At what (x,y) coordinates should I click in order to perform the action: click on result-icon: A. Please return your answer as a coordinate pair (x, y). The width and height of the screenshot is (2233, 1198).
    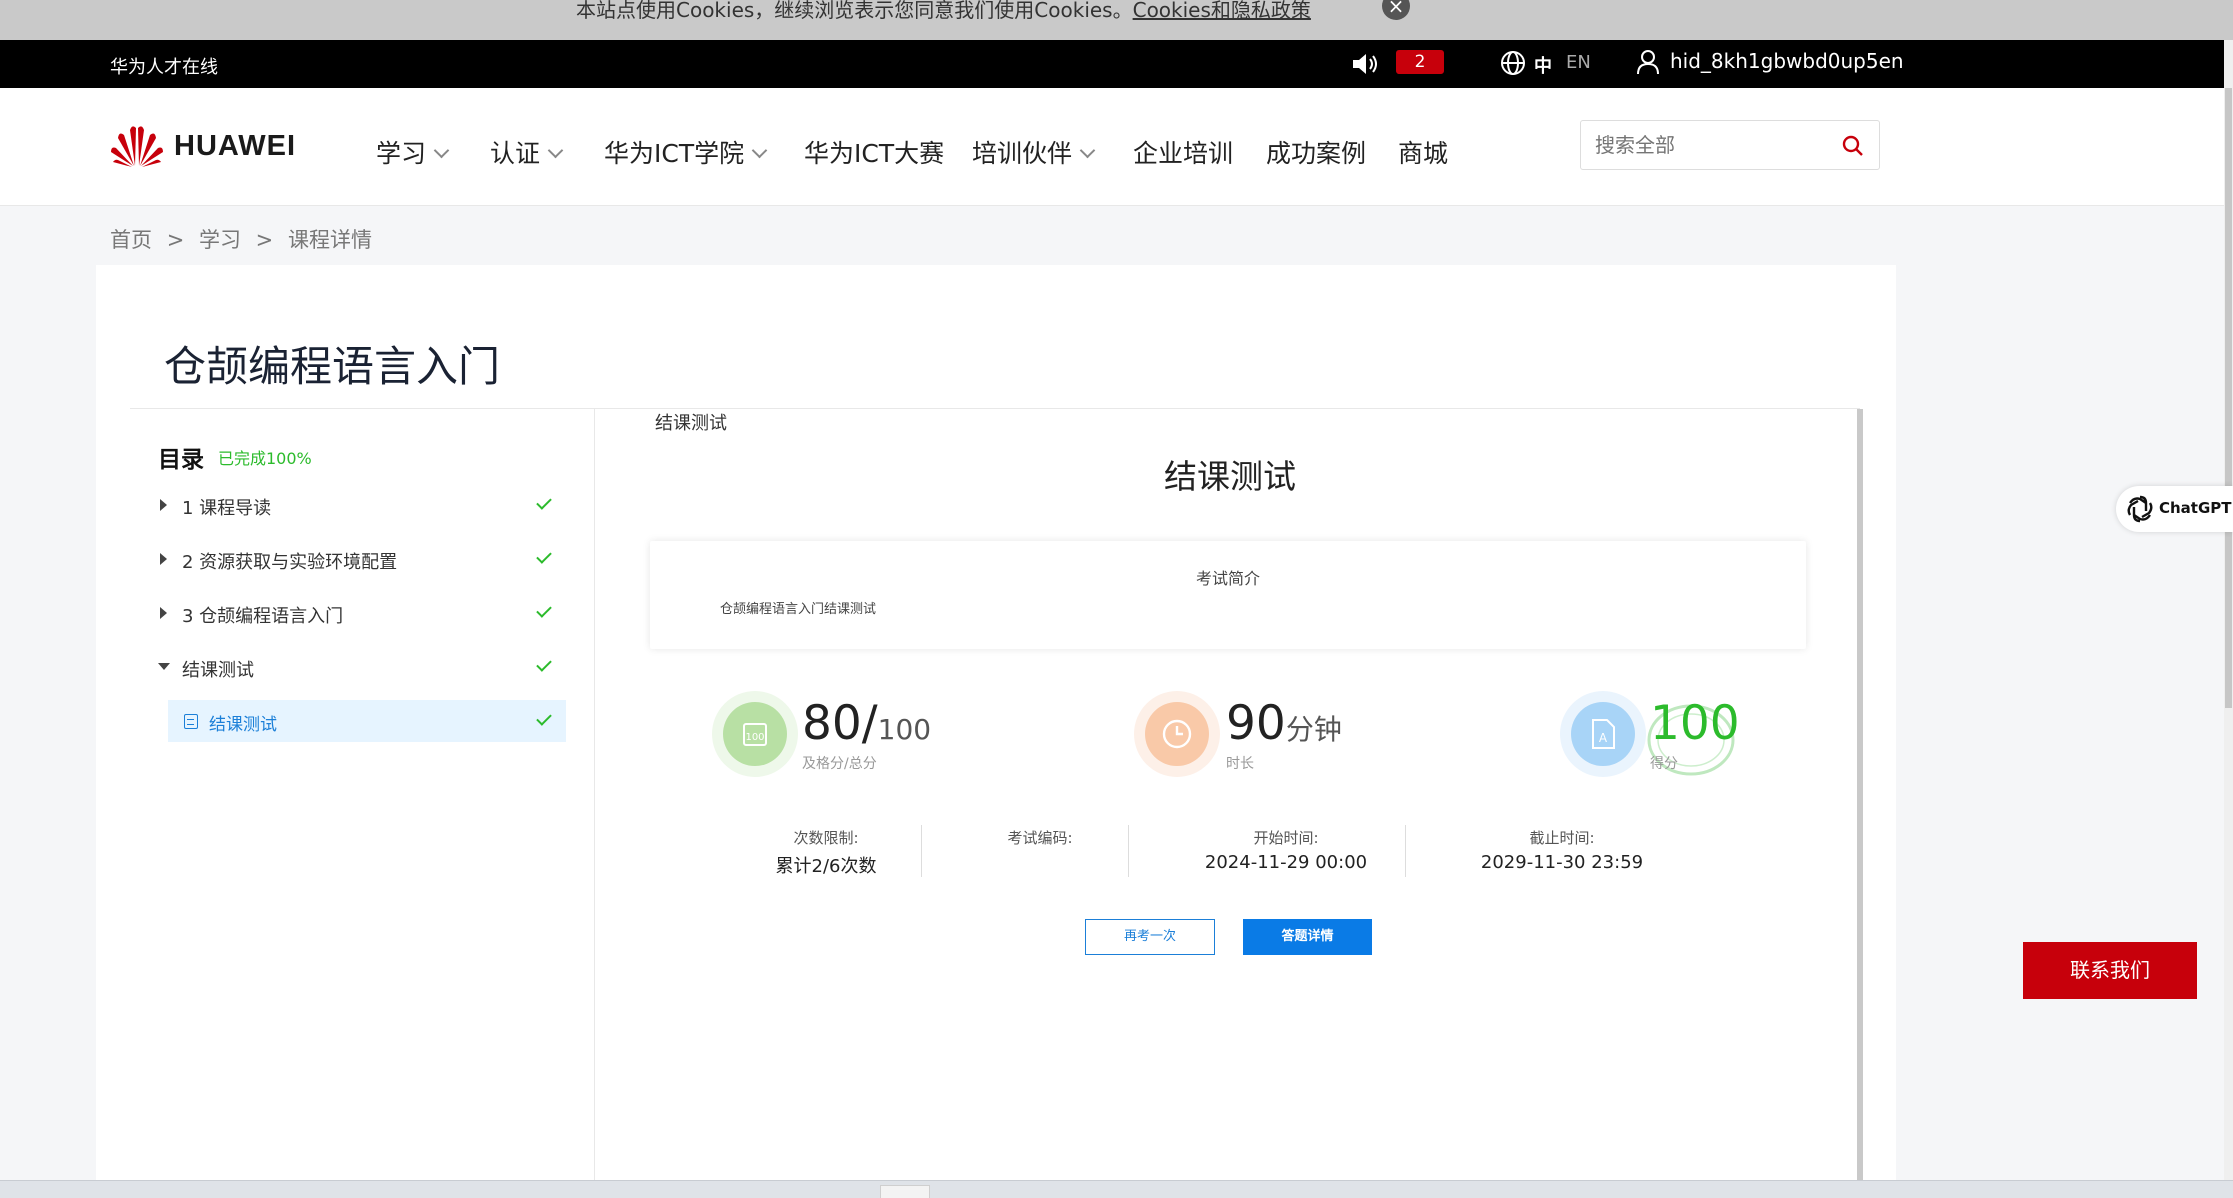
    Looking at the image, I should click on (1603, 734).